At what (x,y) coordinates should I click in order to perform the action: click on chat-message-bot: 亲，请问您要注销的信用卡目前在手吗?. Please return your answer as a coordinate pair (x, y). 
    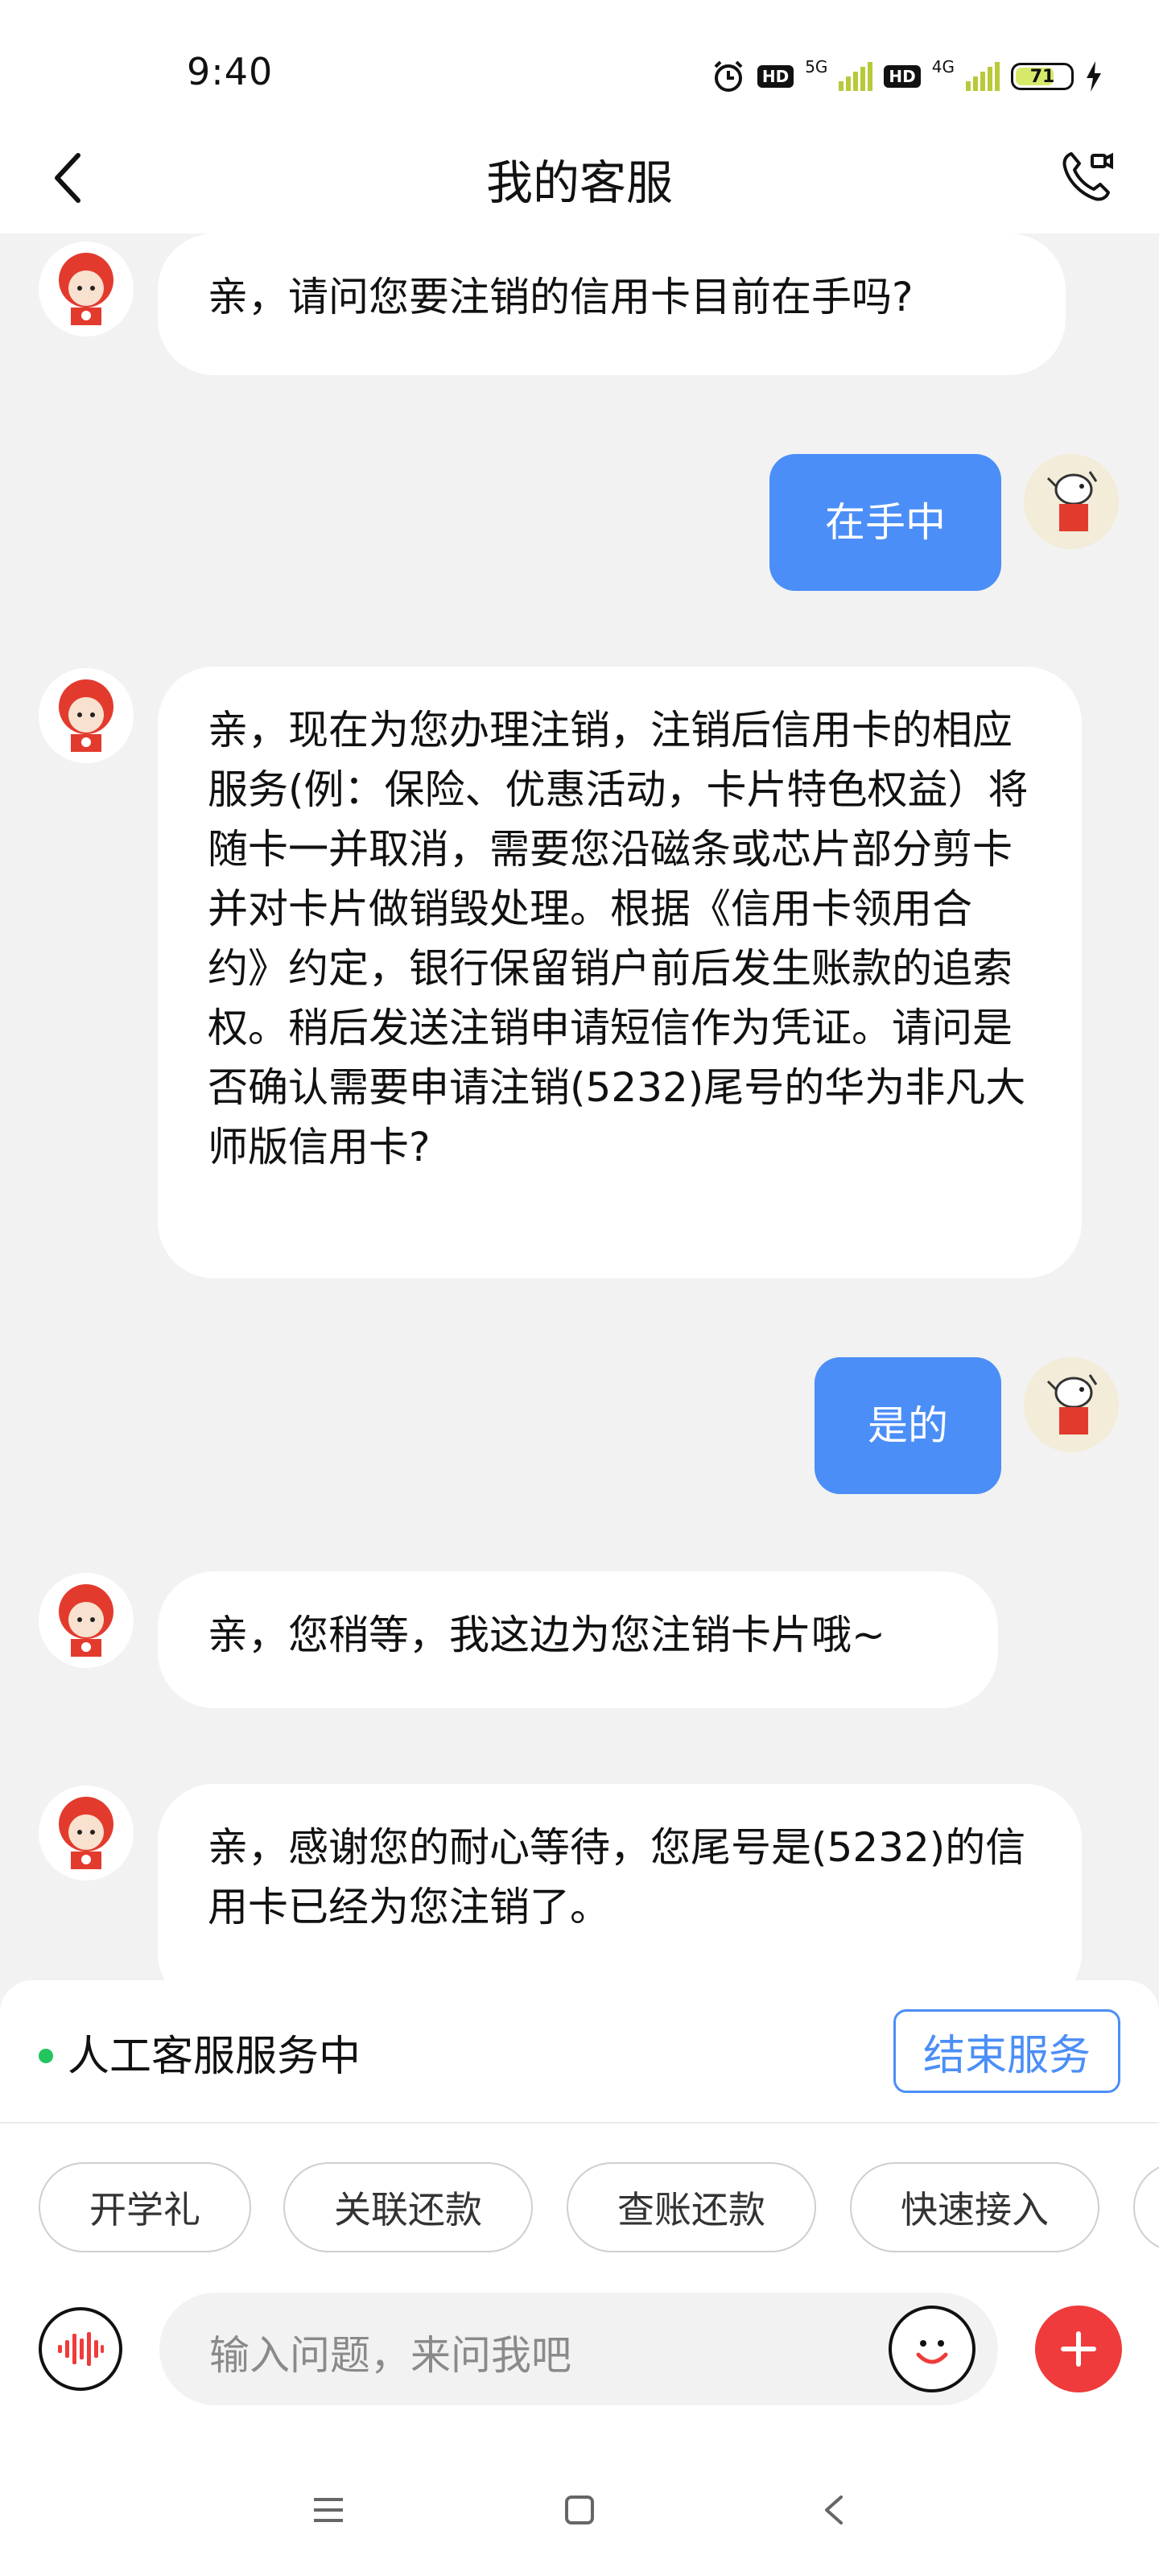
    Looking at the image, I should click on (612, 304).